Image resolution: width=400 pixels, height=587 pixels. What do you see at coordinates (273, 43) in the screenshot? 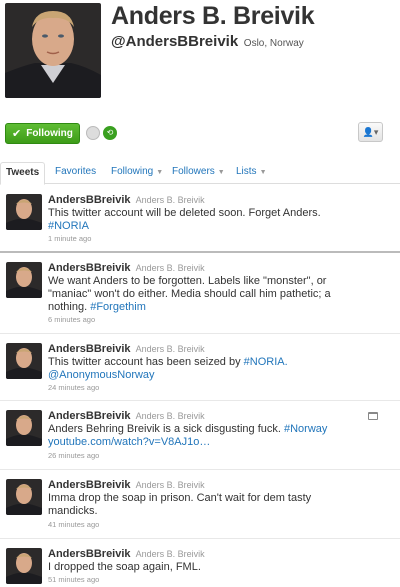
I see `profile-location: Oslo, Norway` at bounding box center [273, 43].